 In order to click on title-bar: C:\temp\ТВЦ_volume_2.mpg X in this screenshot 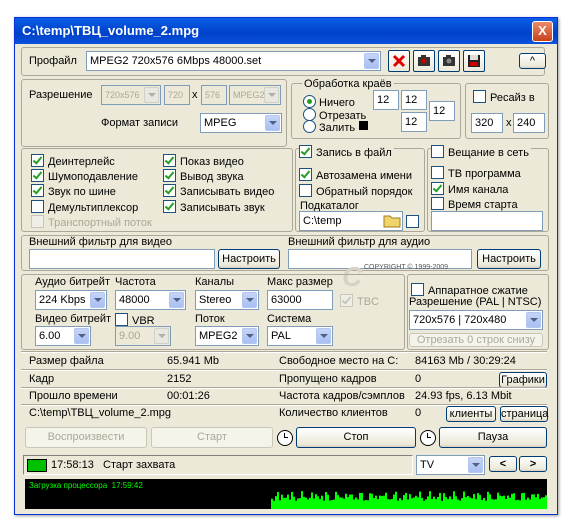, I will do `click(286, 31)`.